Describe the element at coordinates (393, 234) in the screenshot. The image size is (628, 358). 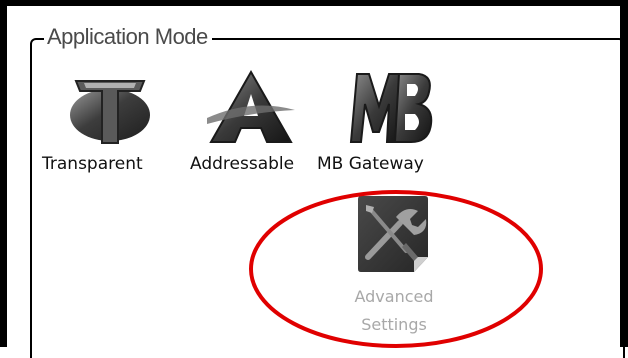
I see `tools-icon` at that location.